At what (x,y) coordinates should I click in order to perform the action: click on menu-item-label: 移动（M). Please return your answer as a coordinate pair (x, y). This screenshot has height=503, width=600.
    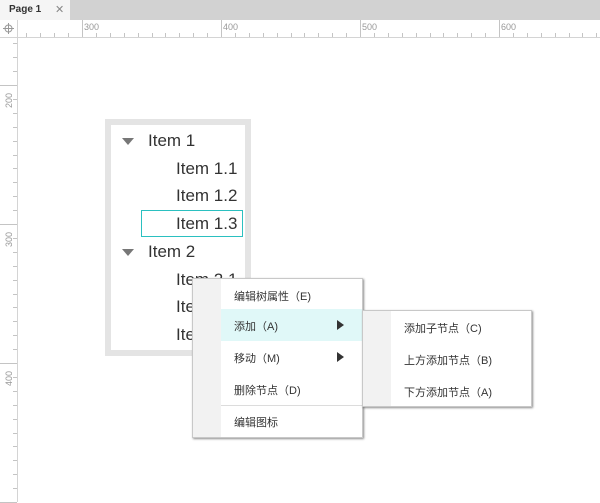
    Looking at the image, I should click on (257, 359).